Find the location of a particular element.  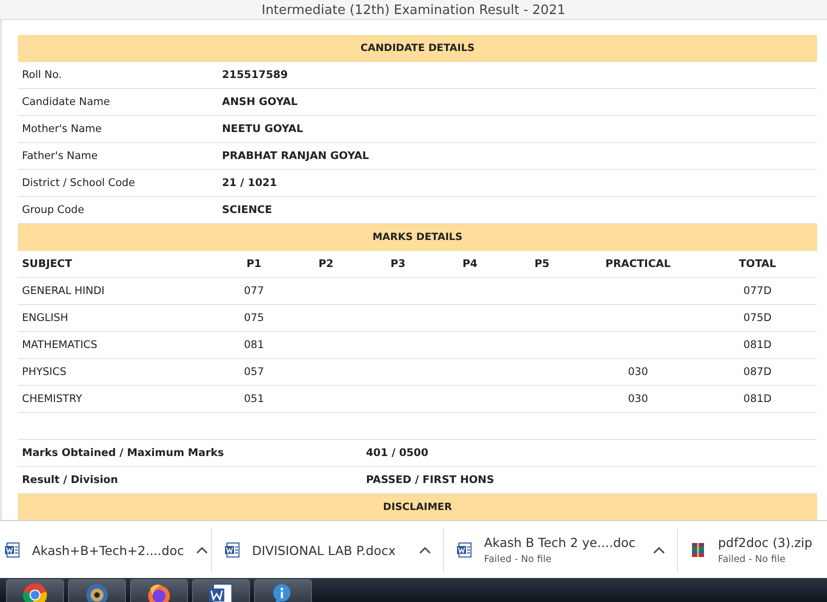

page-title: Intermediate (12th) Examination Result - 2021 is located at coordinates (414, 11).